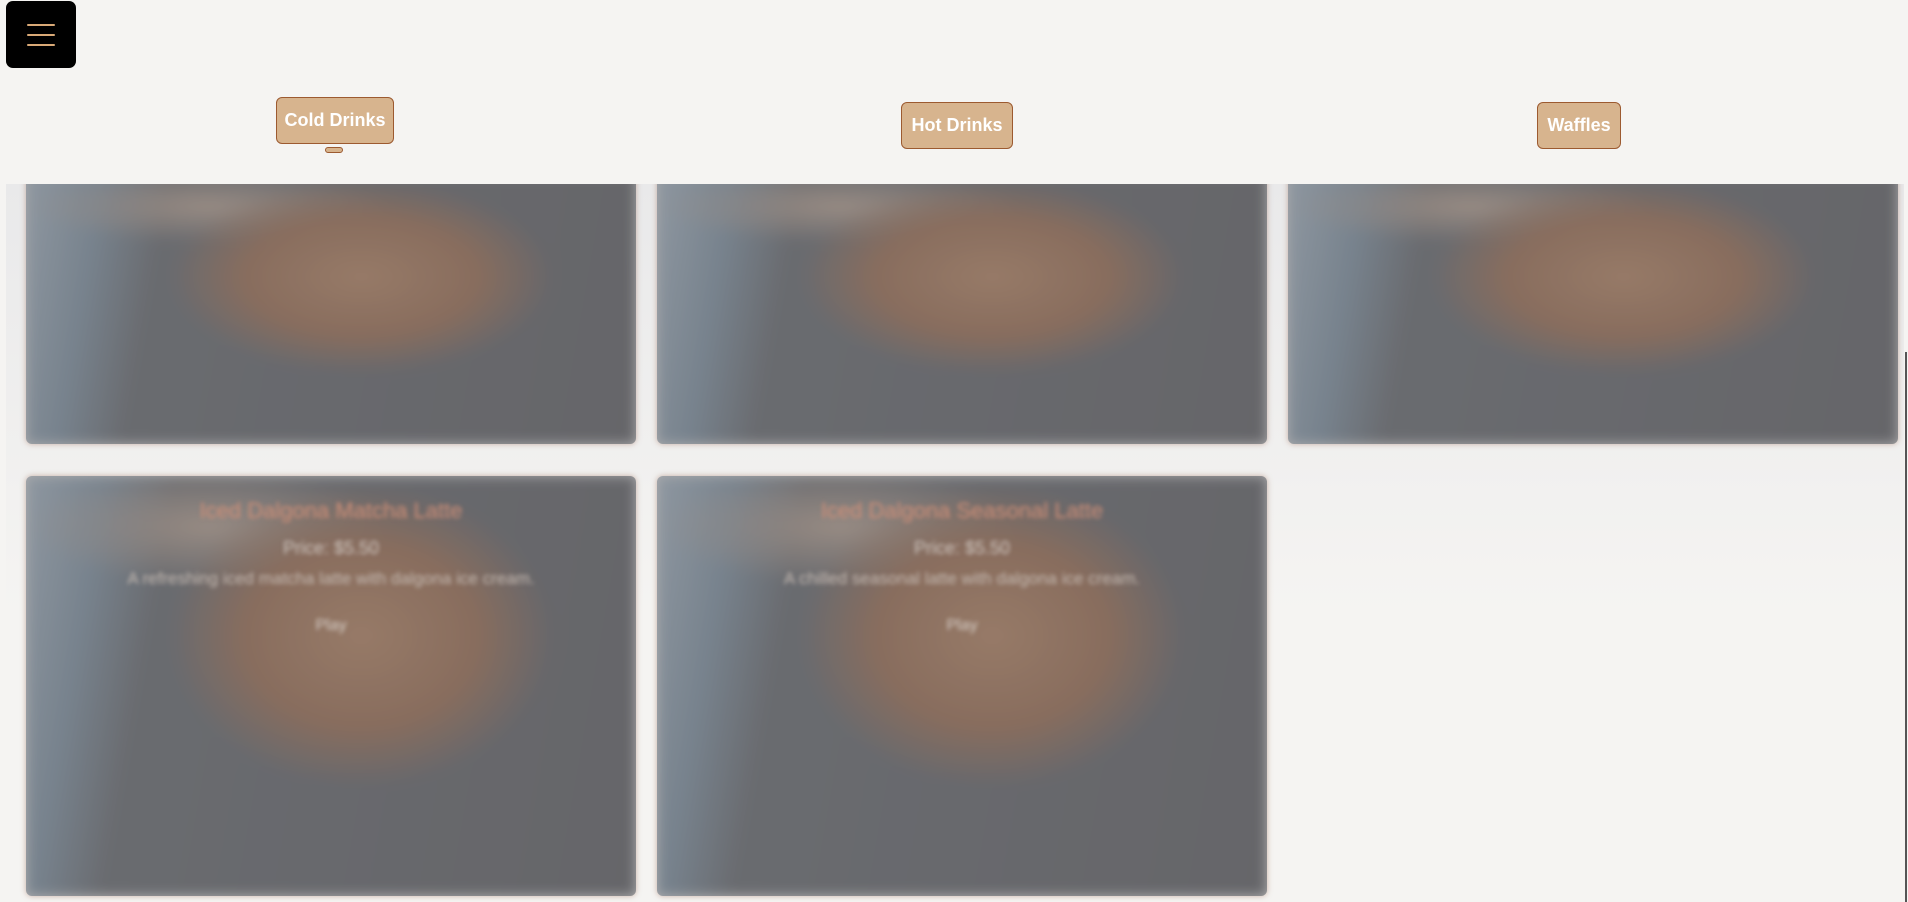 The width and height of the screenshot is (1908, 902). I want to click on active-tab-indicator, so click(334, 150).